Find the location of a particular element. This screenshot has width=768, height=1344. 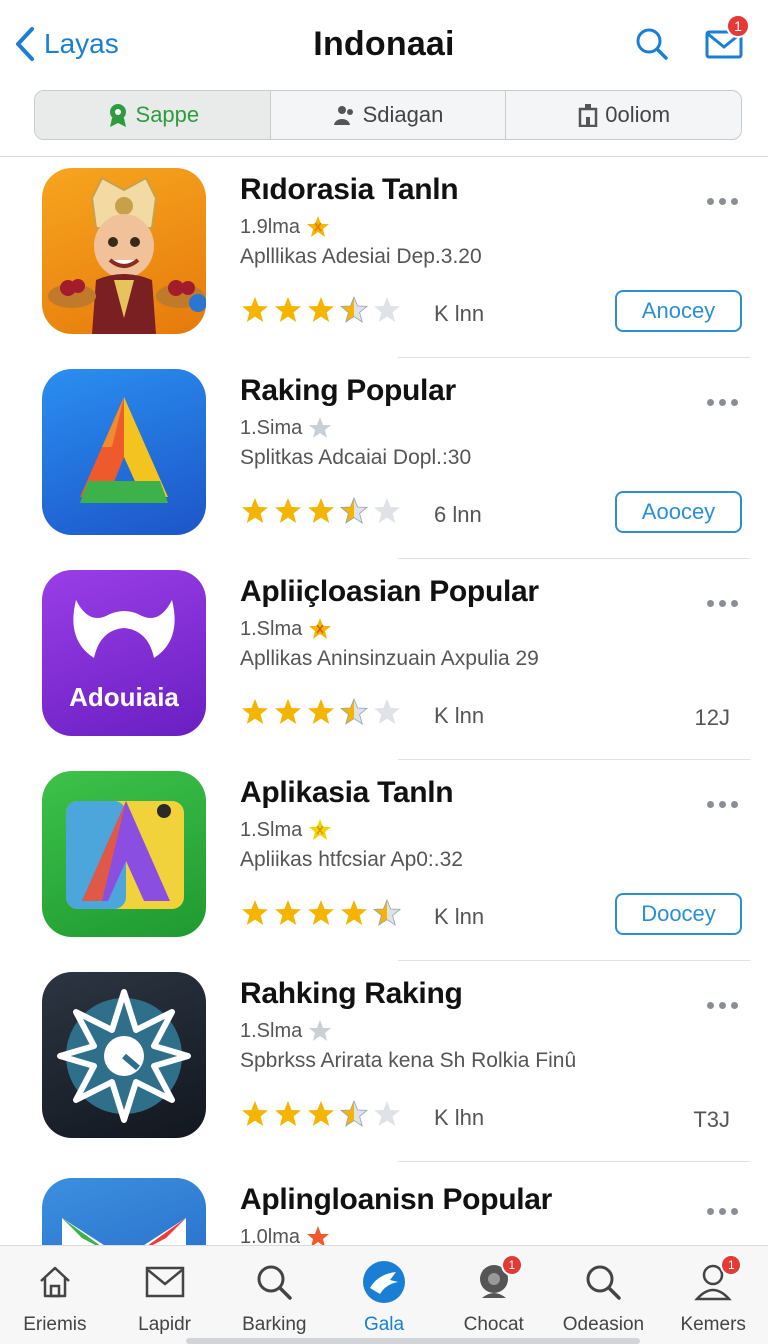

rating-count: 6 lnn is located at coordinates (458, 514).